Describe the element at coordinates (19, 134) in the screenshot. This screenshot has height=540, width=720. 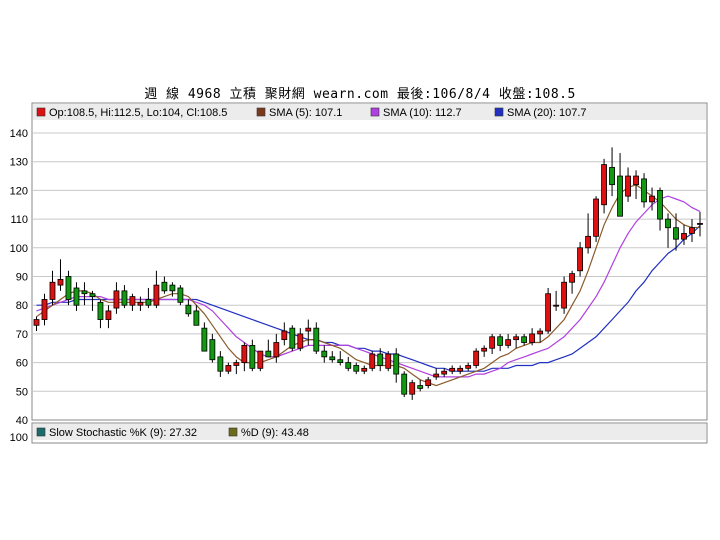
I see `y-tick-label: 140` at that location.